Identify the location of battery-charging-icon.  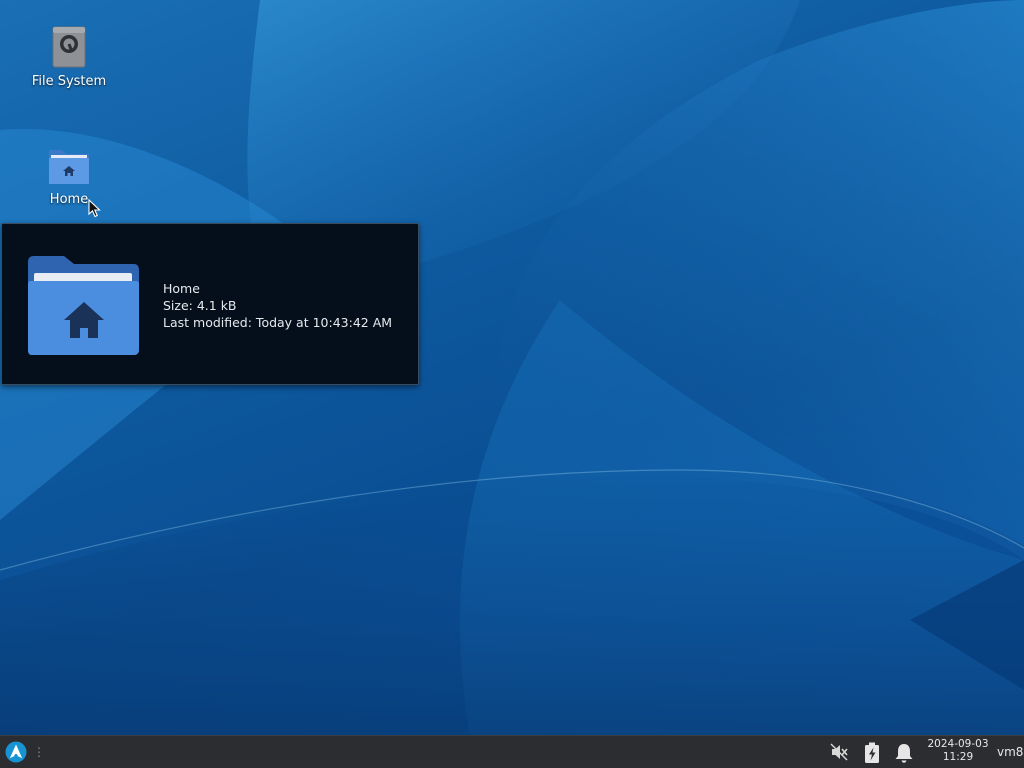
(872, 753).